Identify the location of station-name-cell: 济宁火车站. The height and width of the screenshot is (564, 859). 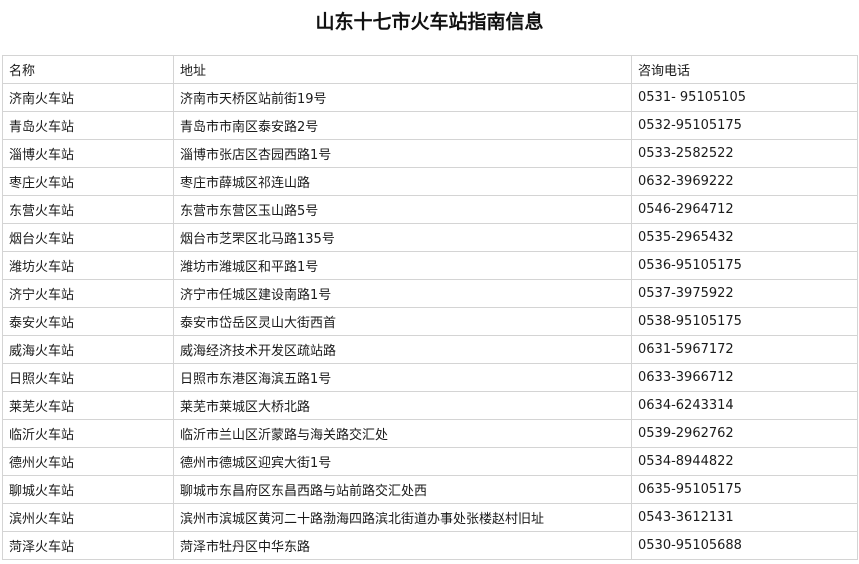
(88, 293).